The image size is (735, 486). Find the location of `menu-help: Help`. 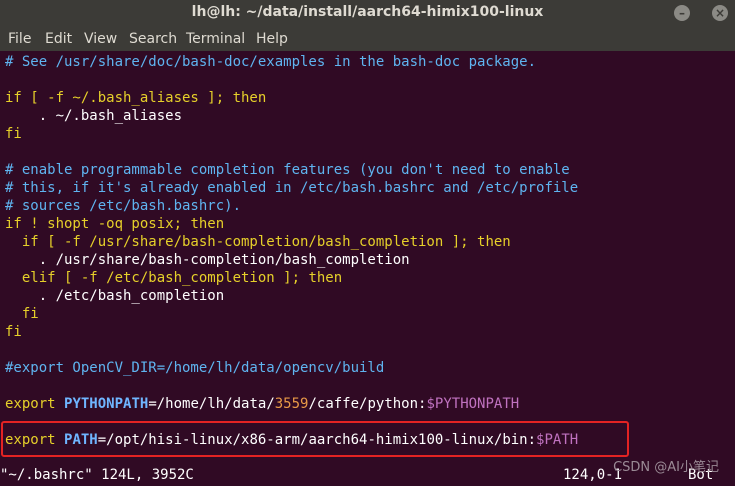

menu-help: Help is located at coordinates (272, 39).